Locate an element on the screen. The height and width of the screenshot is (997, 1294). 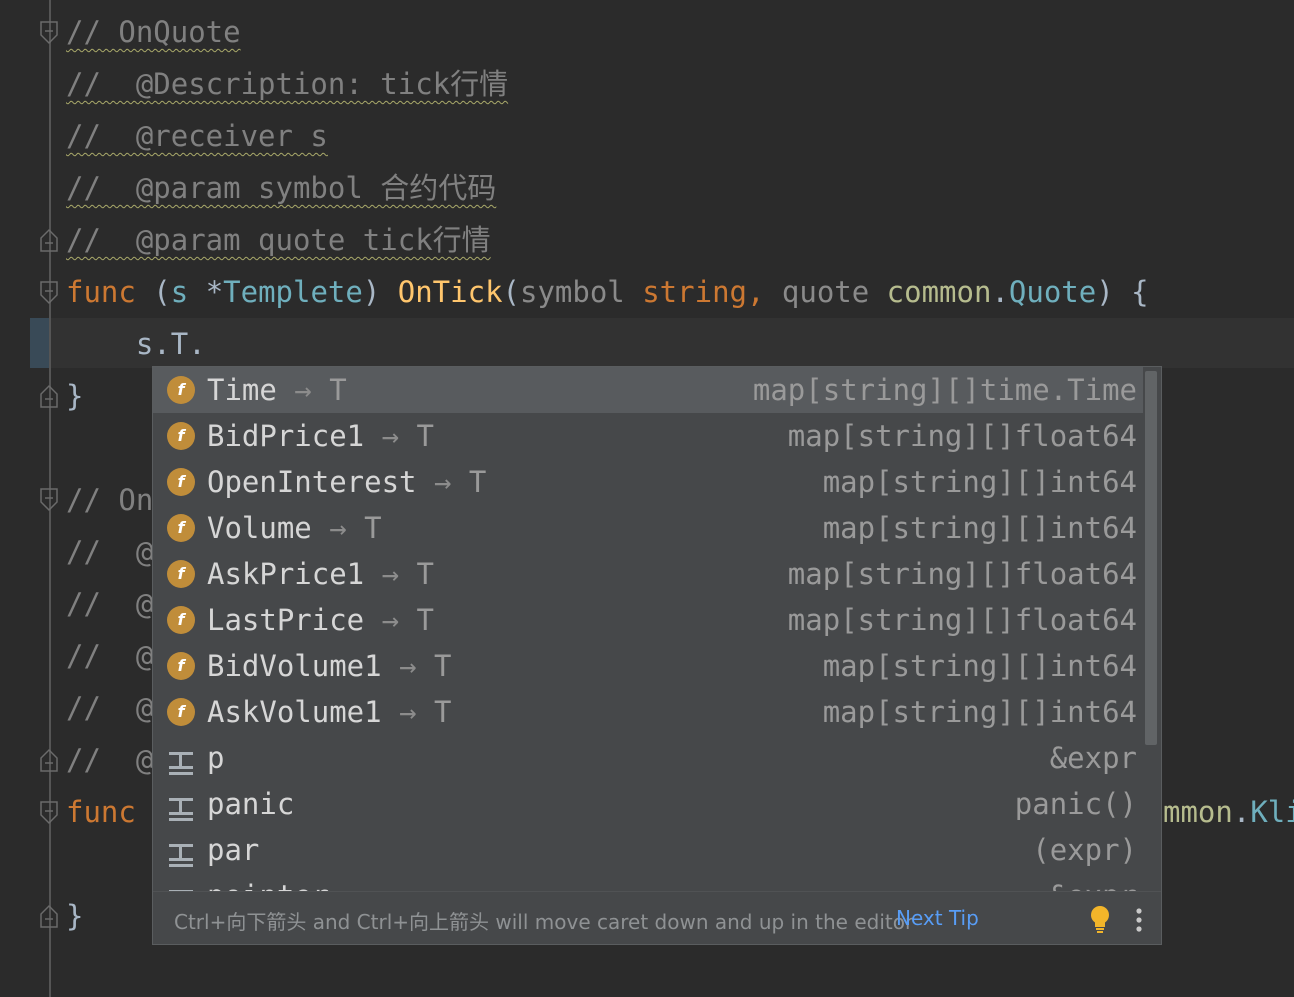
completion-item-label: AskPrice1 → T is located at coordinates (320, 574).